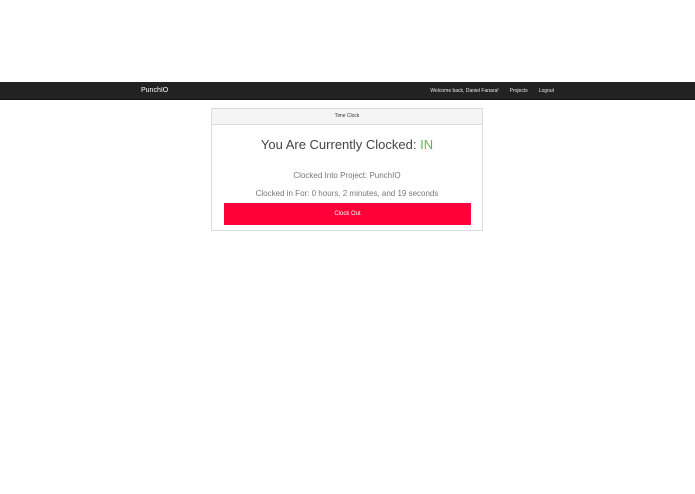  I want to click on clock-out-button: Clock Out, so click(347, 214).